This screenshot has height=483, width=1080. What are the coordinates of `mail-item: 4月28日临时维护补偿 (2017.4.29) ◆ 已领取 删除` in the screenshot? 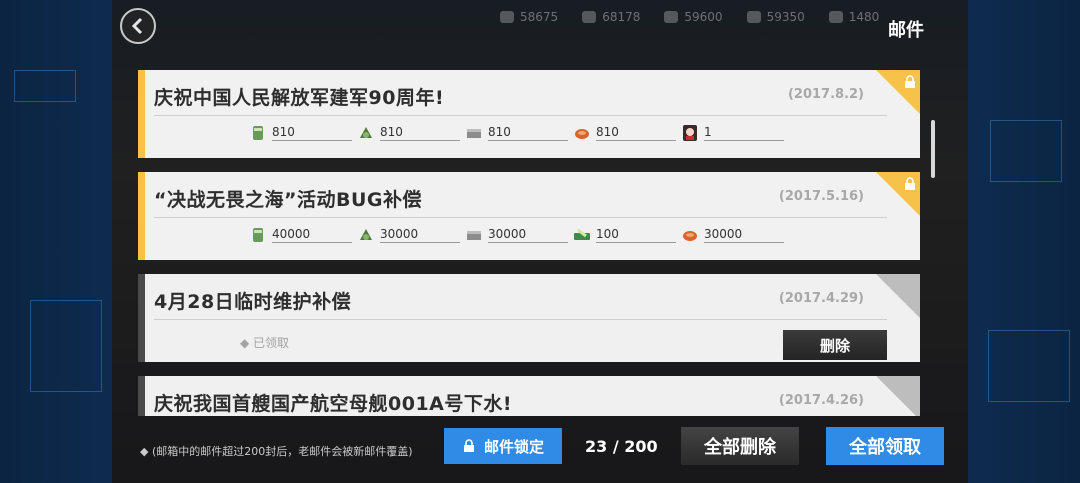 It's located at (529, 318).